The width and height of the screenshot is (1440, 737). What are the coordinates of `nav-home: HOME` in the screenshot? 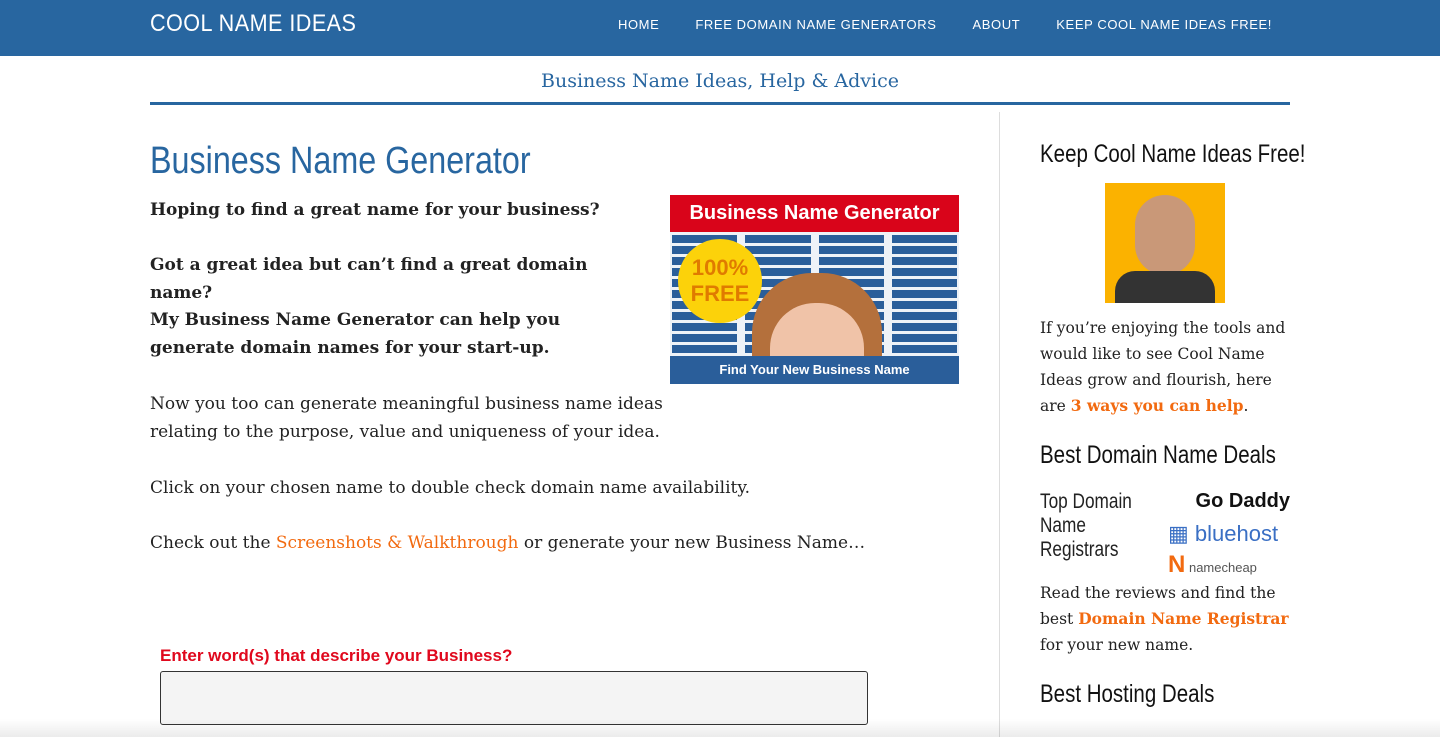 It's located at (638, 24).